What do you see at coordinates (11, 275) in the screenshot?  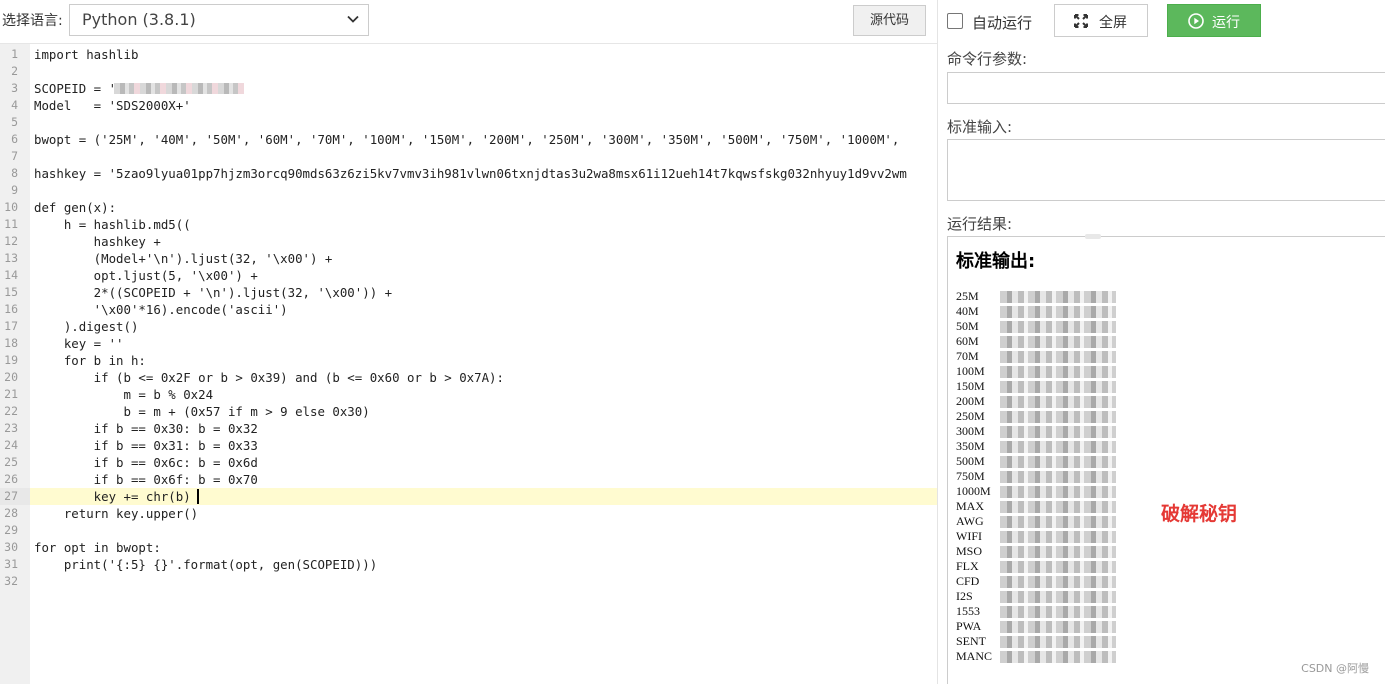 I see `line-number: 14` at bounding box center [11, 275].